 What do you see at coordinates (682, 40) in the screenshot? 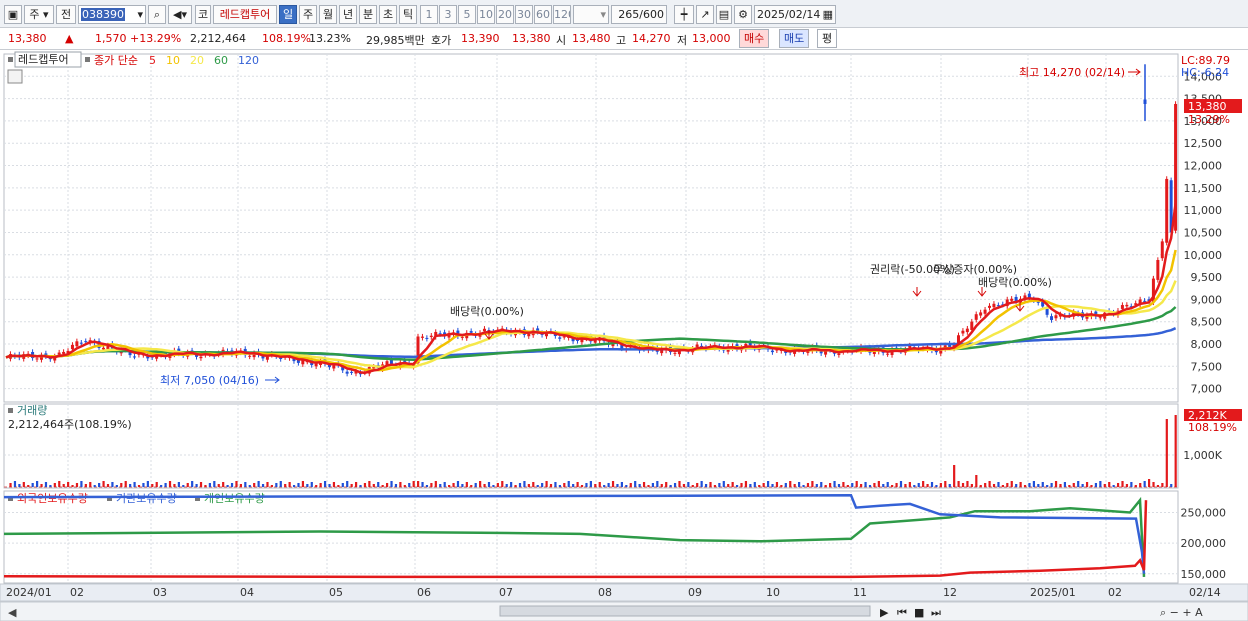
I see `low-label: 저` at bounding box center [682, 40].